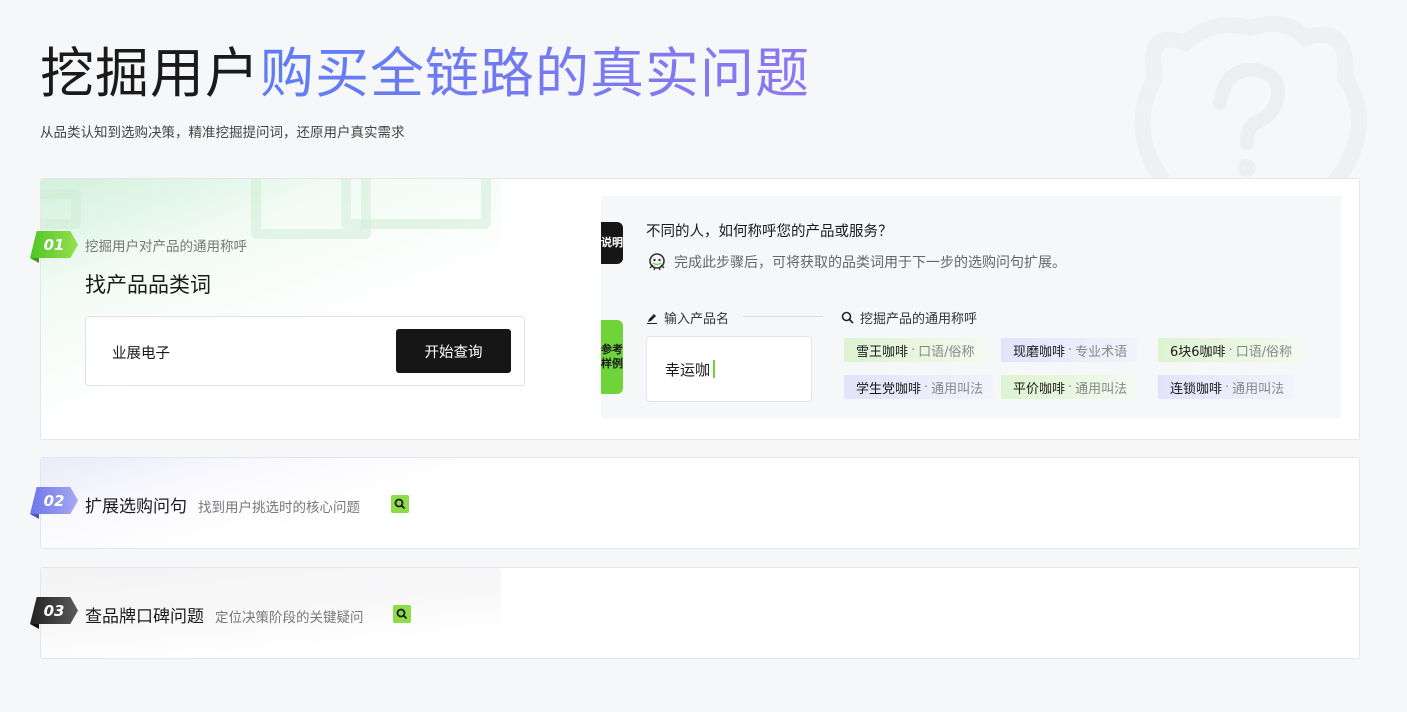 This screenshot has width=1407, height=712. What do you see at coordinates (652, 318) in the screenshot?
I see `pen-icon` at bounding box center [652, 318].